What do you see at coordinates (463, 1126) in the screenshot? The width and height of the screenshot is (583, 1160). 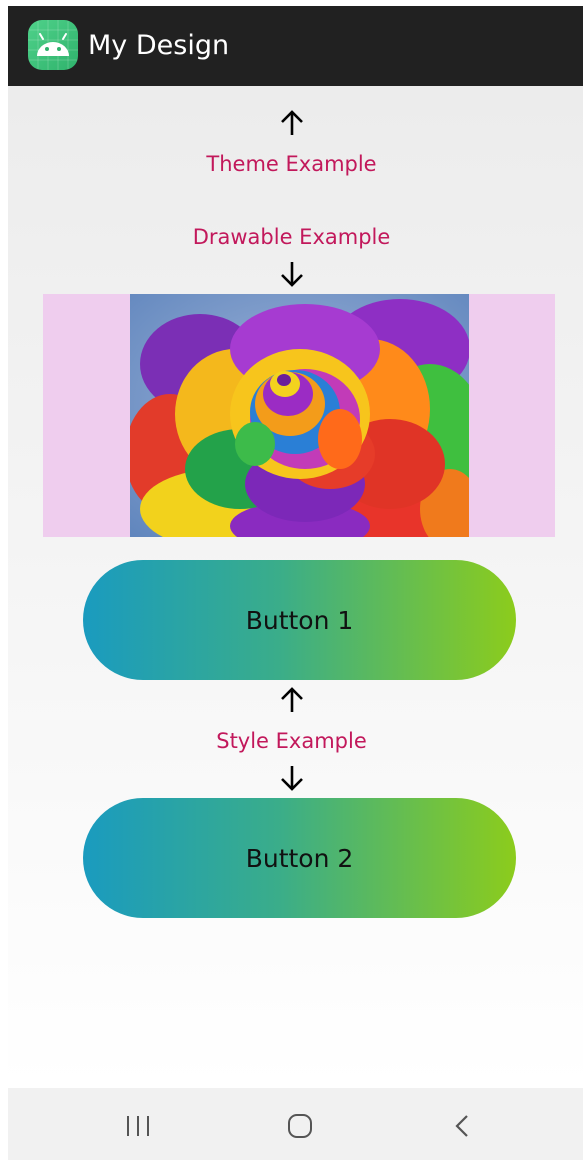 I see `back-icon` at bounding box center [463, 1126].